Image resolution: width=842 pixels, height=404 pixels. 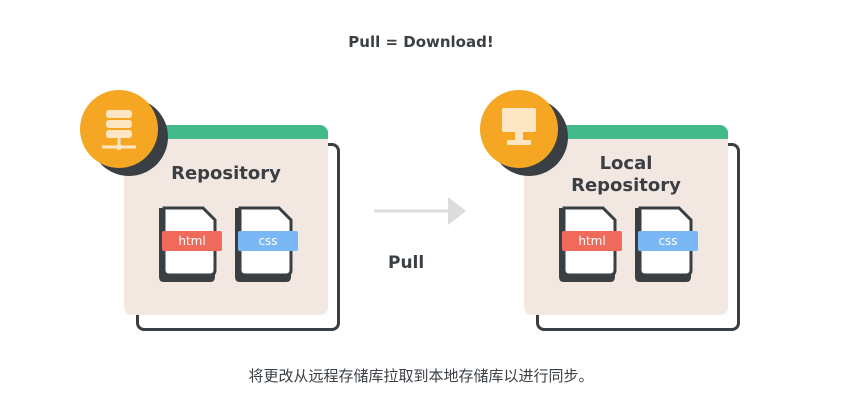 I want to click on local-repository-title-line2: Repository, so click(x=626, y=185).